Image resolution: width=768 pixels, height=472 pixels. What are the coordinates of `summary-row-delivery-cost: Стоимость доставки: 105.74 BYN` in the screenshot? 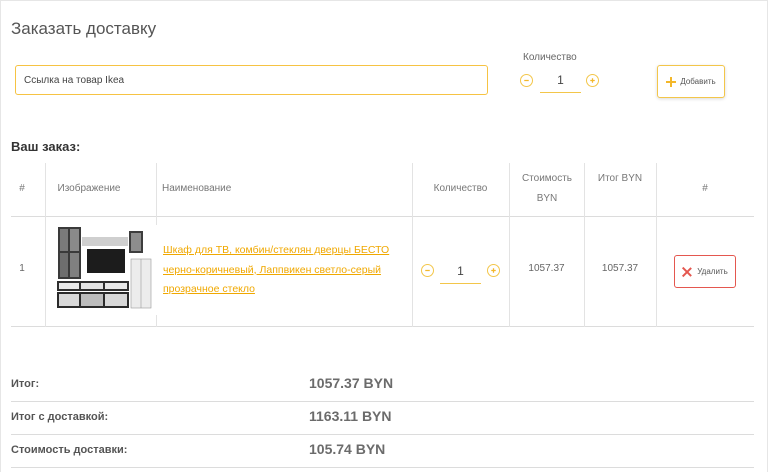 It's located at (382, 451).